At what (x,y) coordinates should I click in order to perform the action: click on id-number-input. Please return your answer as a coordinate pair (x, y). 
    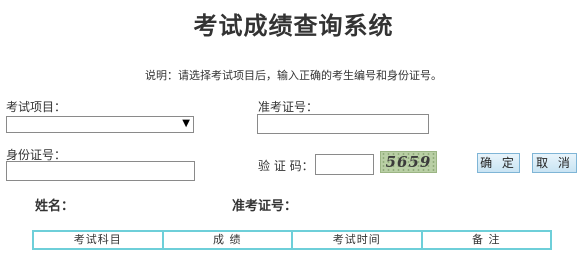
    Looking at the image, I should click on (100, 171).